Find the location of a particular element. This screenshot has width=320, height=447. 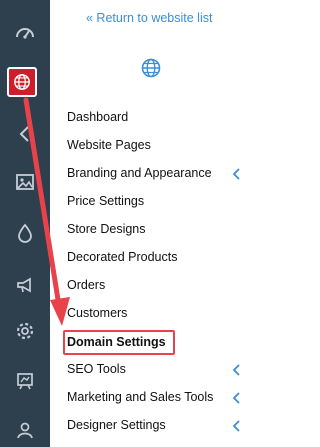

dashboard-gauge-icon is located at coordinates (25, 33).